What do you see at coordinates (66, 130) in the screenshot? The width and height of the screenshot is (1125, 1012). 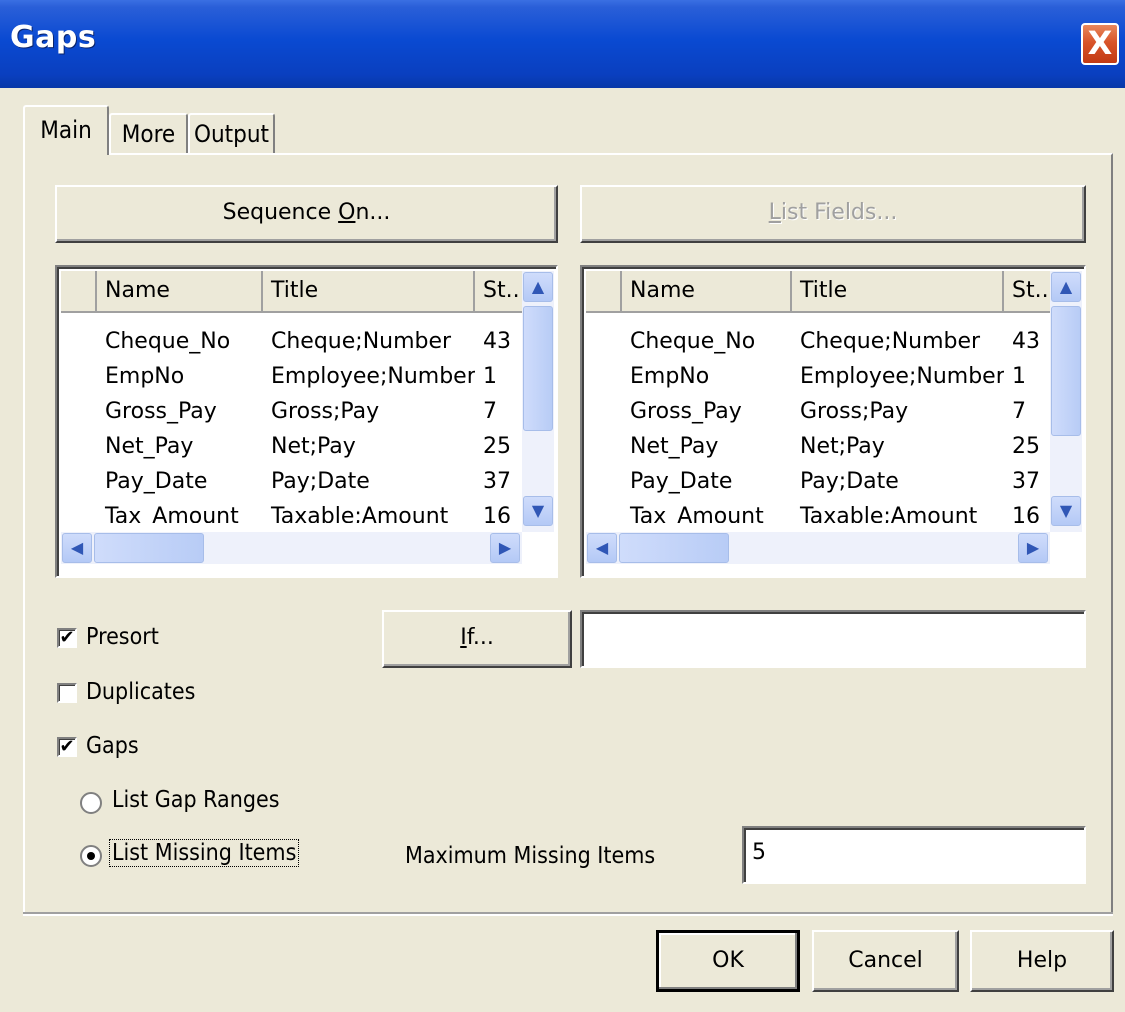 I see `tab-main: Main` at bounding box center [66, 130].